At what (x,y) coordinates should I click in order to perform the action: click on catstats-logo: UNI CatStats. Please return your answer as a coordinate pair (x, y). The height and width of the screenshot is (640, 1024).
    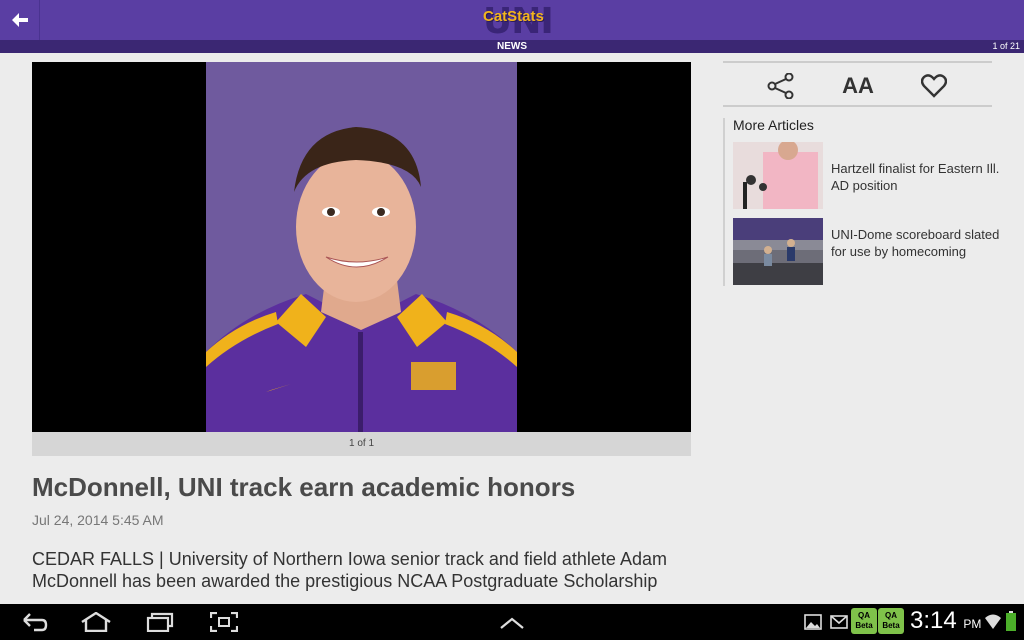
    Looking at the image, I should click on (518, 21).